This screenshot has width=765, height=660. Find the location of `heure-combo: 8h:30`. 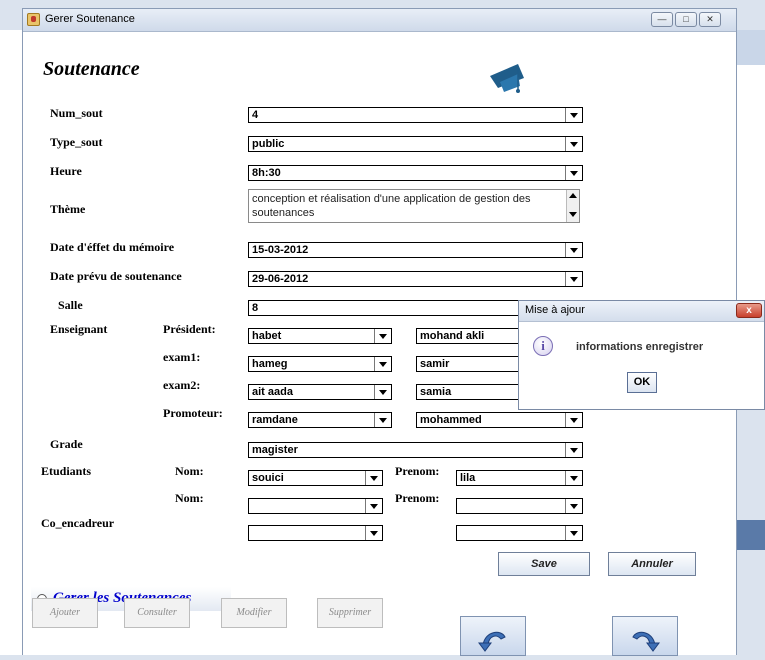

heure-combo: 8h:30 is located at coordinates (415, 173).